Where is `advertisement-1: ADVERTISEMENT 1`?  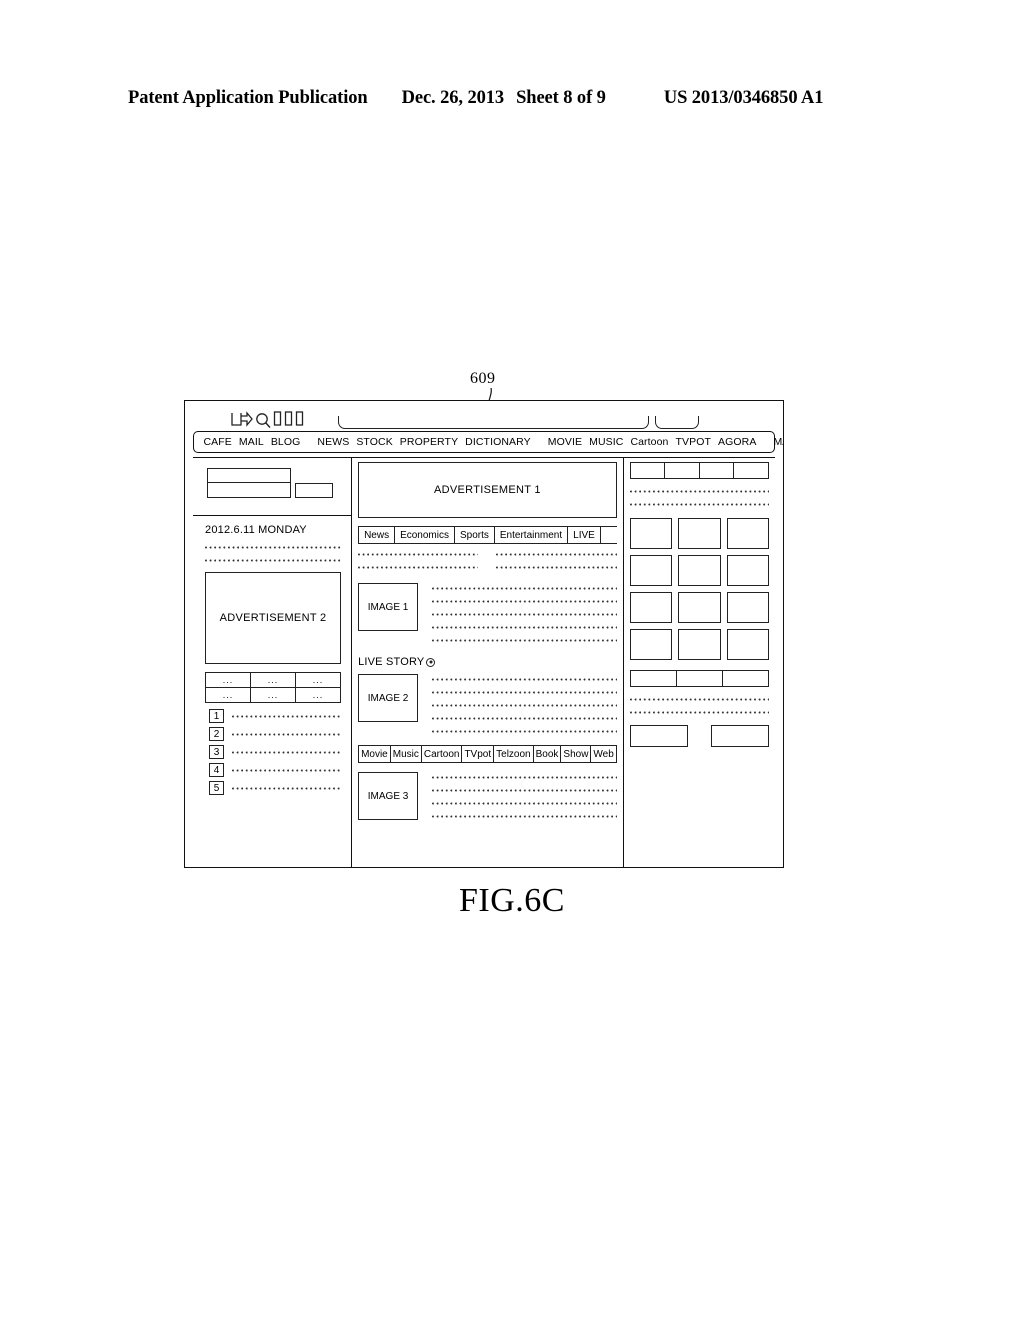 advertisement-1: ADVERTISEMENT 1 is located at coordinates (487, 490).